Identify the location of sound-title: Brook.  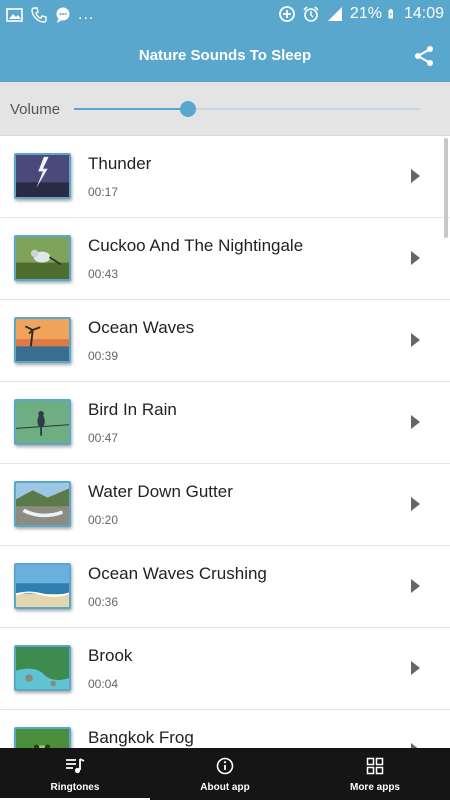
(110, 655).